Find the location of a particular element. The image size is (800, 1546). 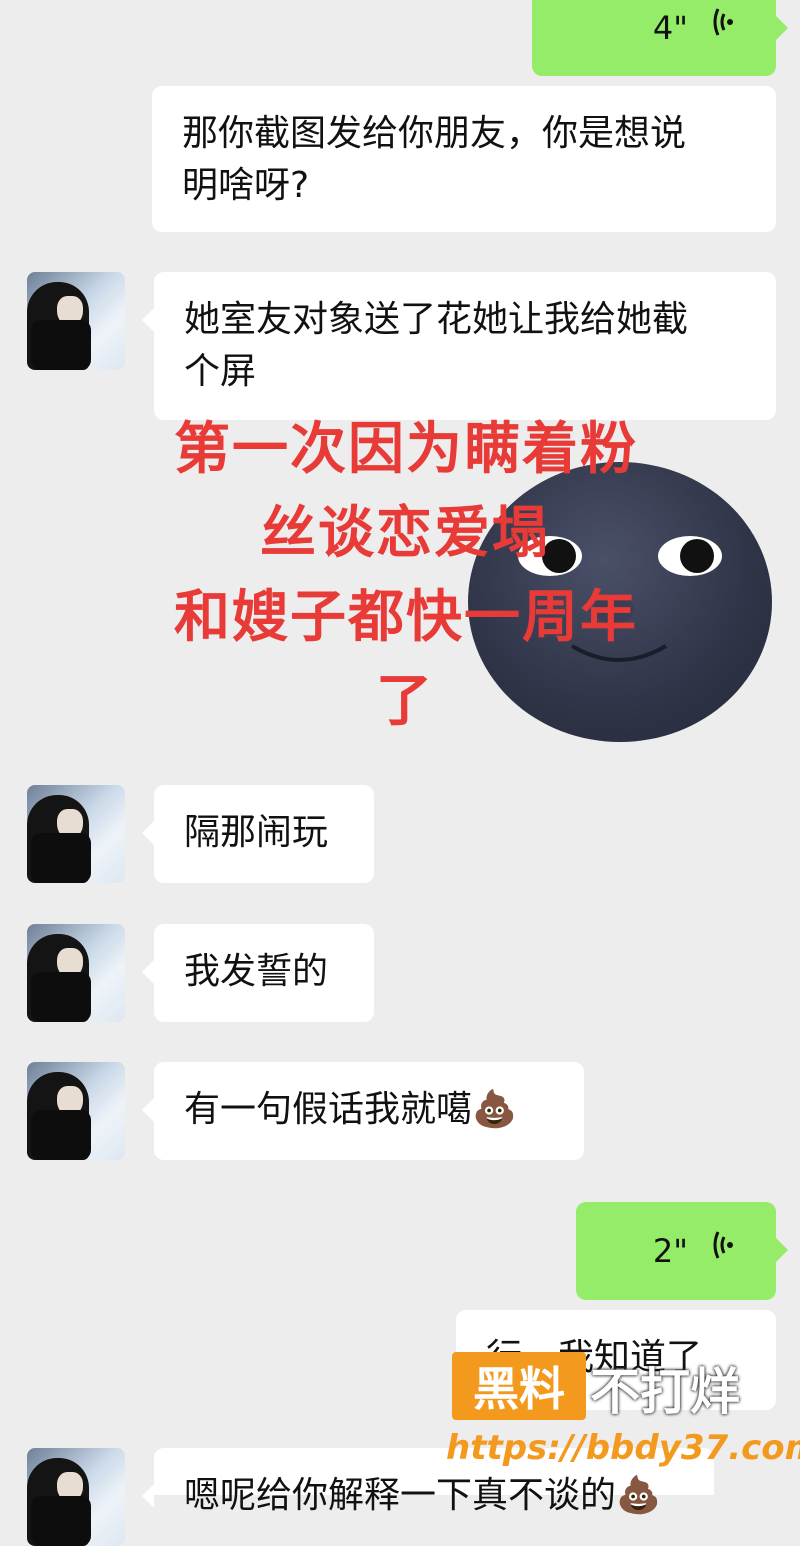

overlay-caption-line: 了 is located at coordinates (405, 701).